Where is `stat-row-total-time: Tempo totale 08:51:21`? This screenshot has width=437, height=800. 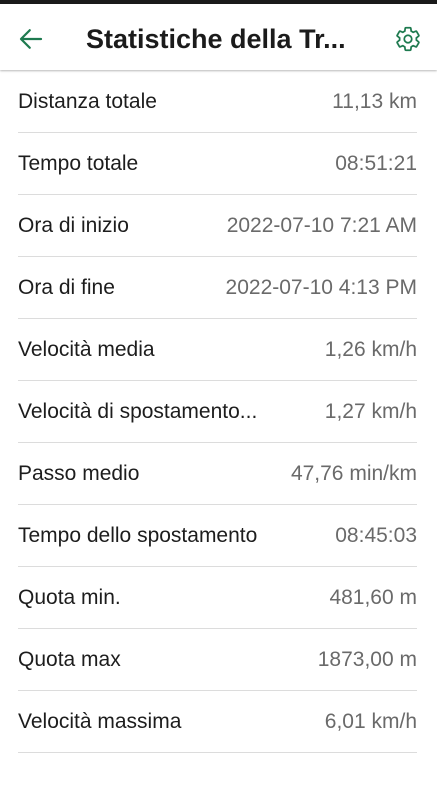
stat-row-total-time: Tempo totale 08:51:21 is located at coordinates (217, 164).